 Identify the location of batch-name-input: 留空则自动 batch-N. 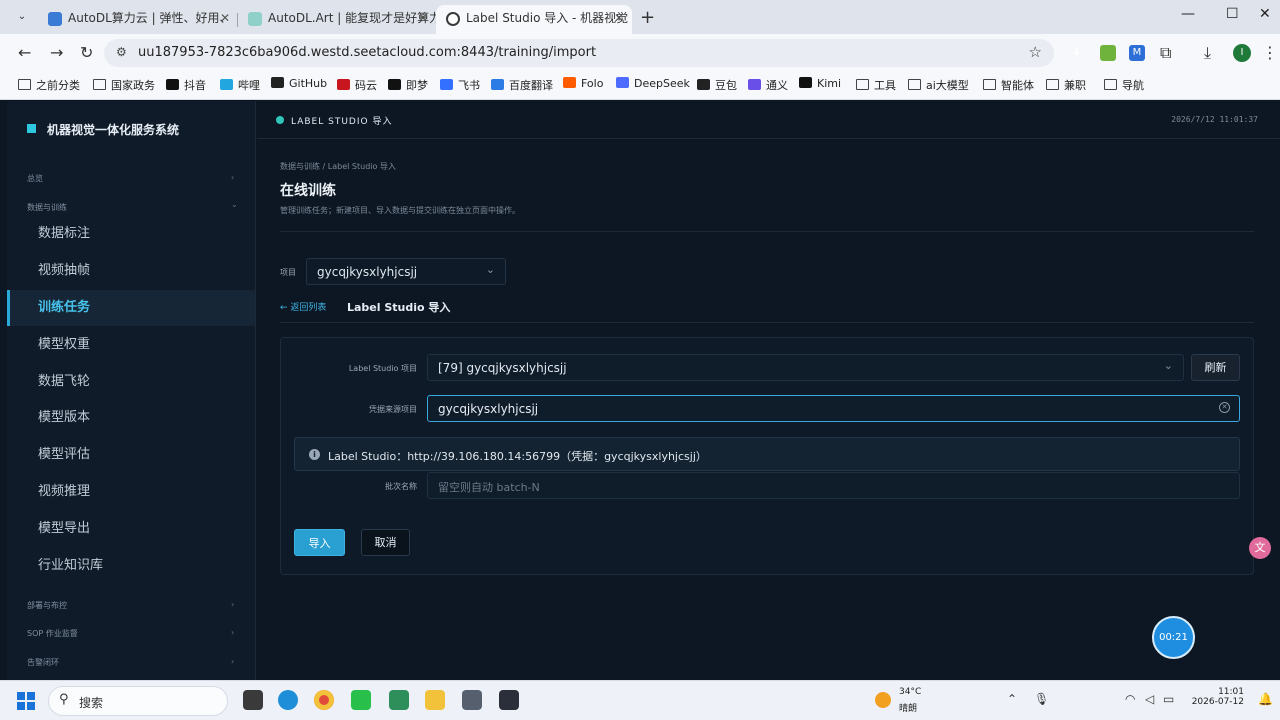
(833, 485).